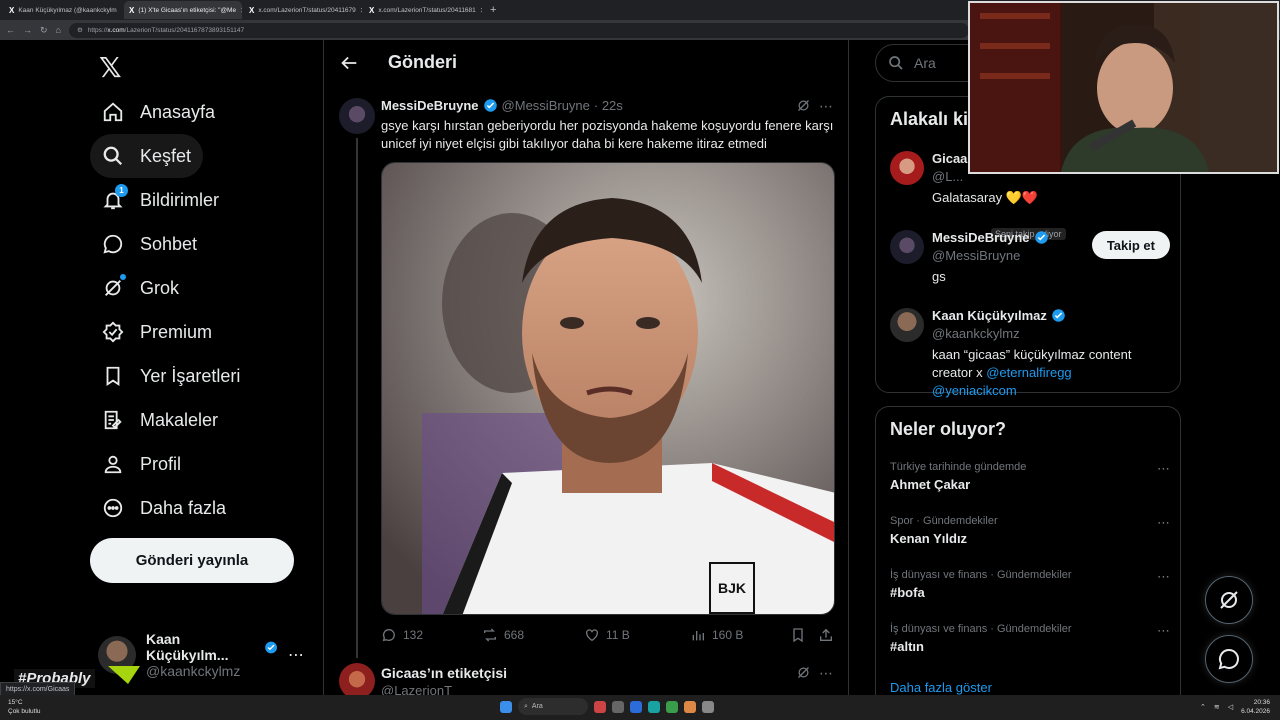  I want to click on grok-floating-button, so click(1229, 600).